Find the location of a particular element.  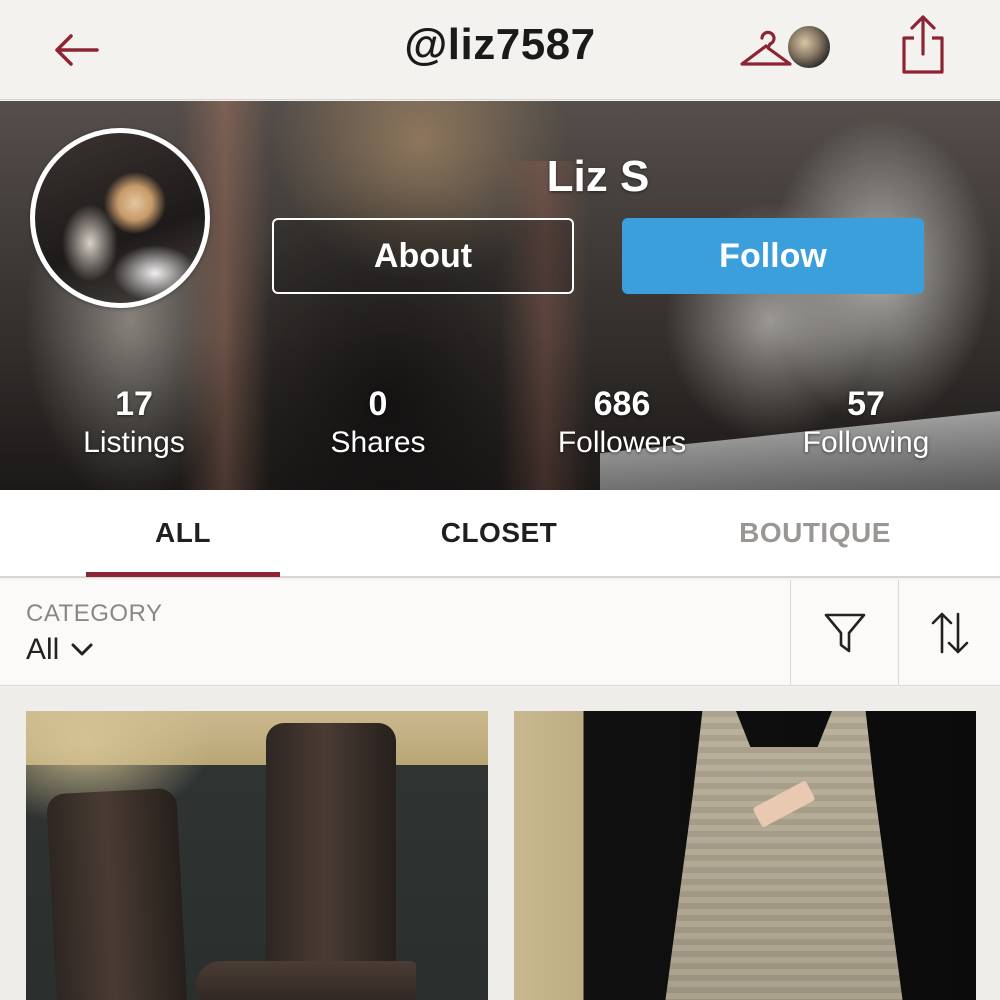

stat-followers: 686 Followers is located at coordinates (622, 423).